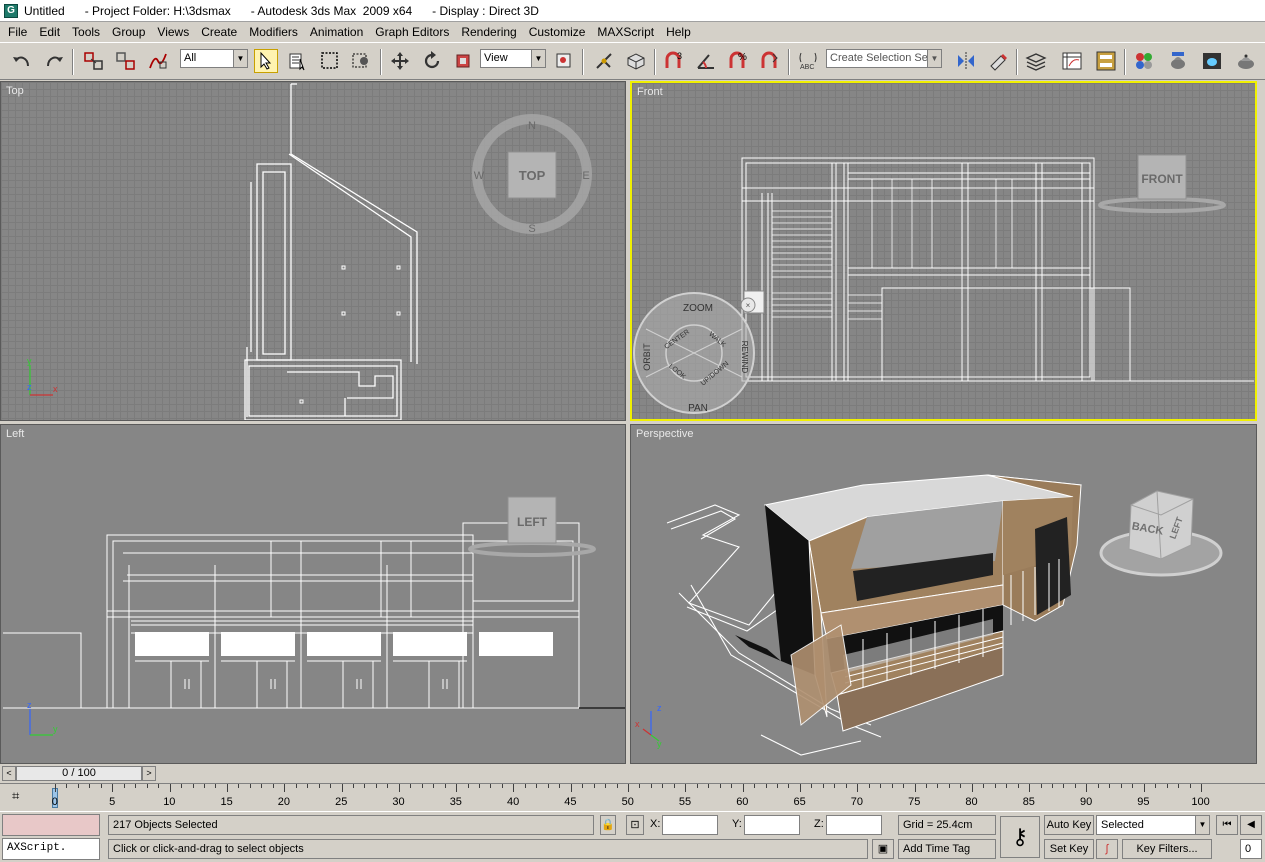 The image size is (1265, 862). I want to click on select-object-icon, so click(266, 61).